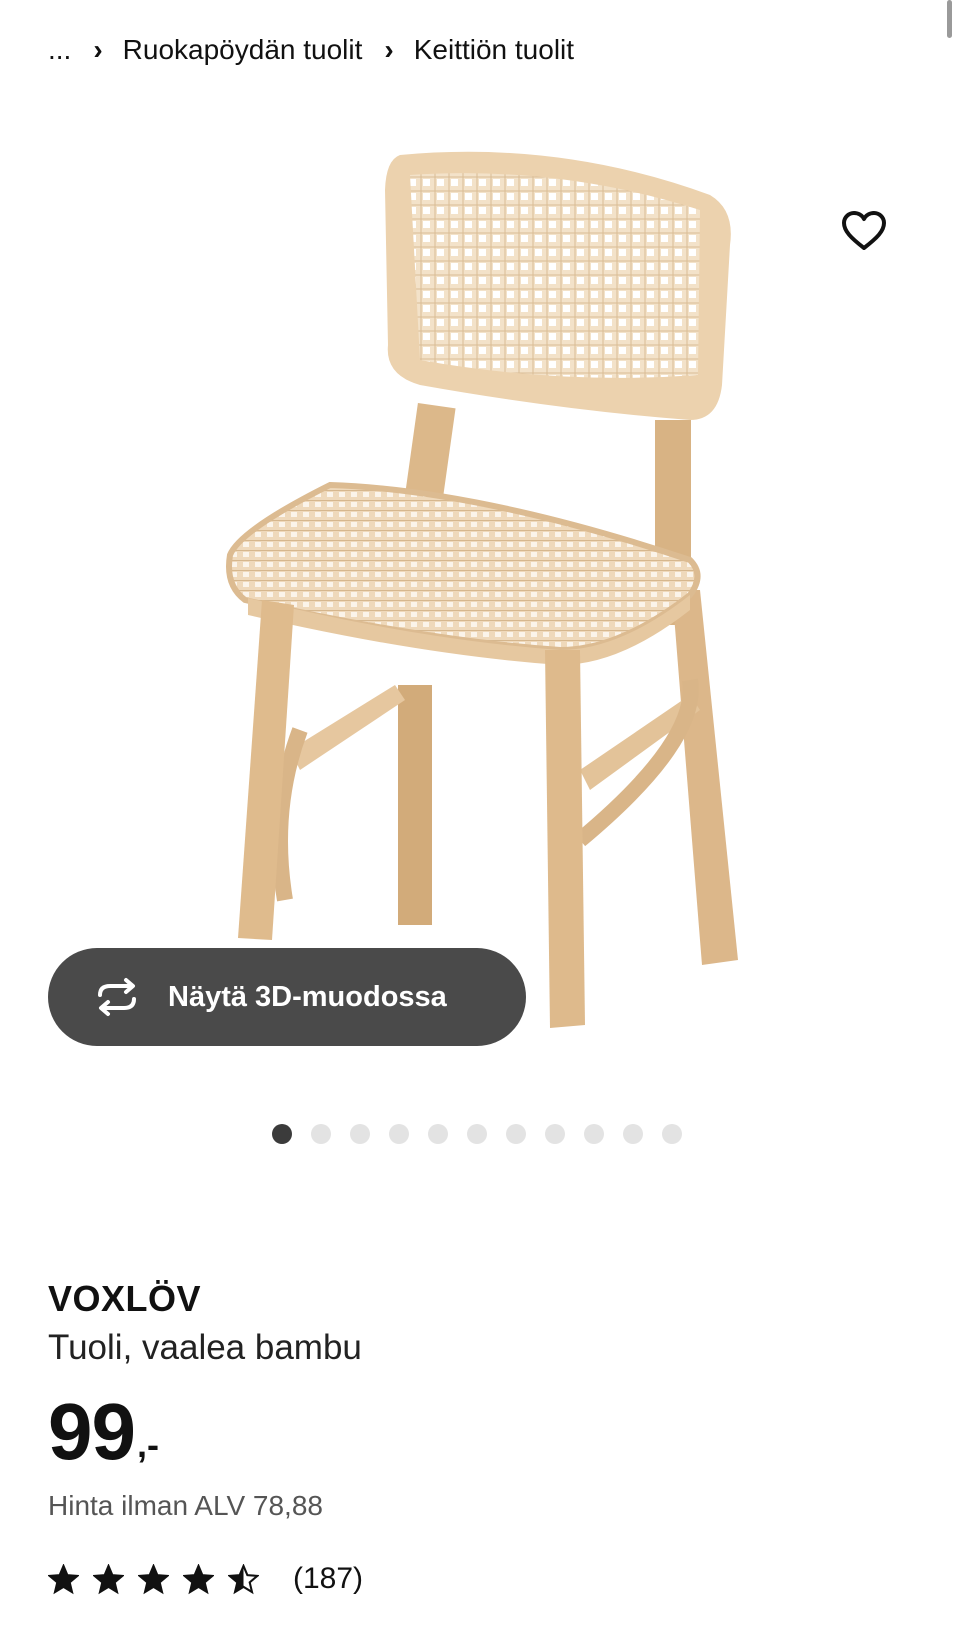 The width and height of the screenshot is (960, 1648). Describe the element at coordinates (494, 50) in the screenshot. I see `breadcrumb-kitchen-chairs: Keittiön tuolit` at that location.